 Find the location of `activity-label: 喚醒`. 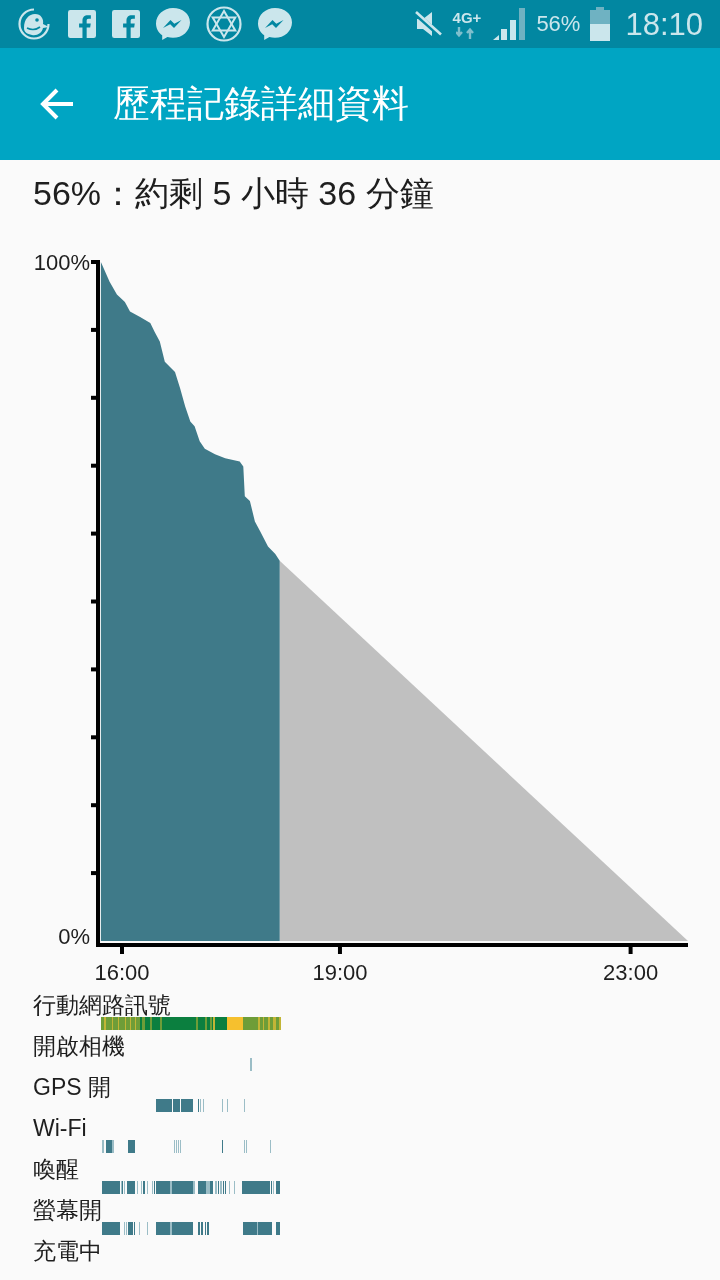

activity-label: 喚醒 is located at coordinates (56, 1169).